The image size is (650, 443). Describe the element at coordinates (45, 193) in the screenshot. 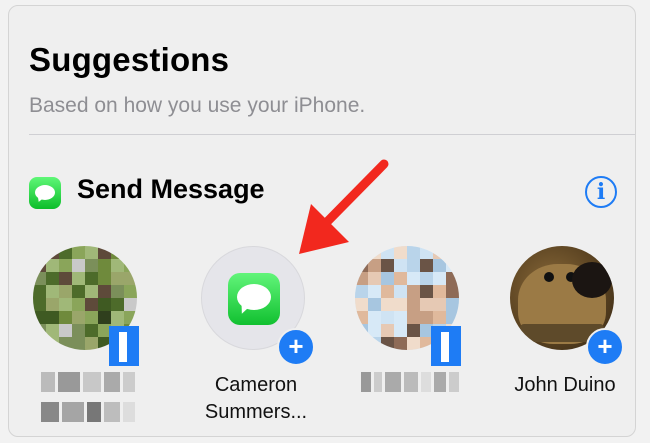

I see `messages-icon` at that location.